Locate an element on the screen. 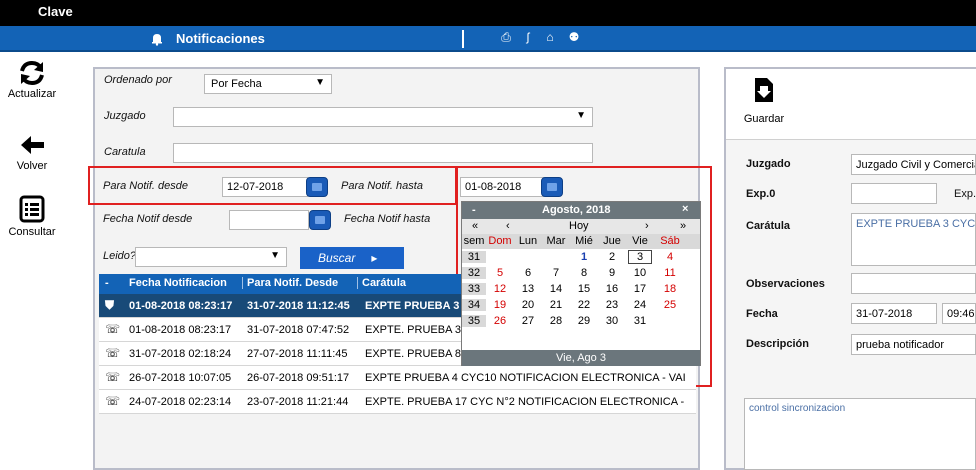 This screenshot has height=470, width=976. calendar-day: 5 is located at coordinates (500, 273).